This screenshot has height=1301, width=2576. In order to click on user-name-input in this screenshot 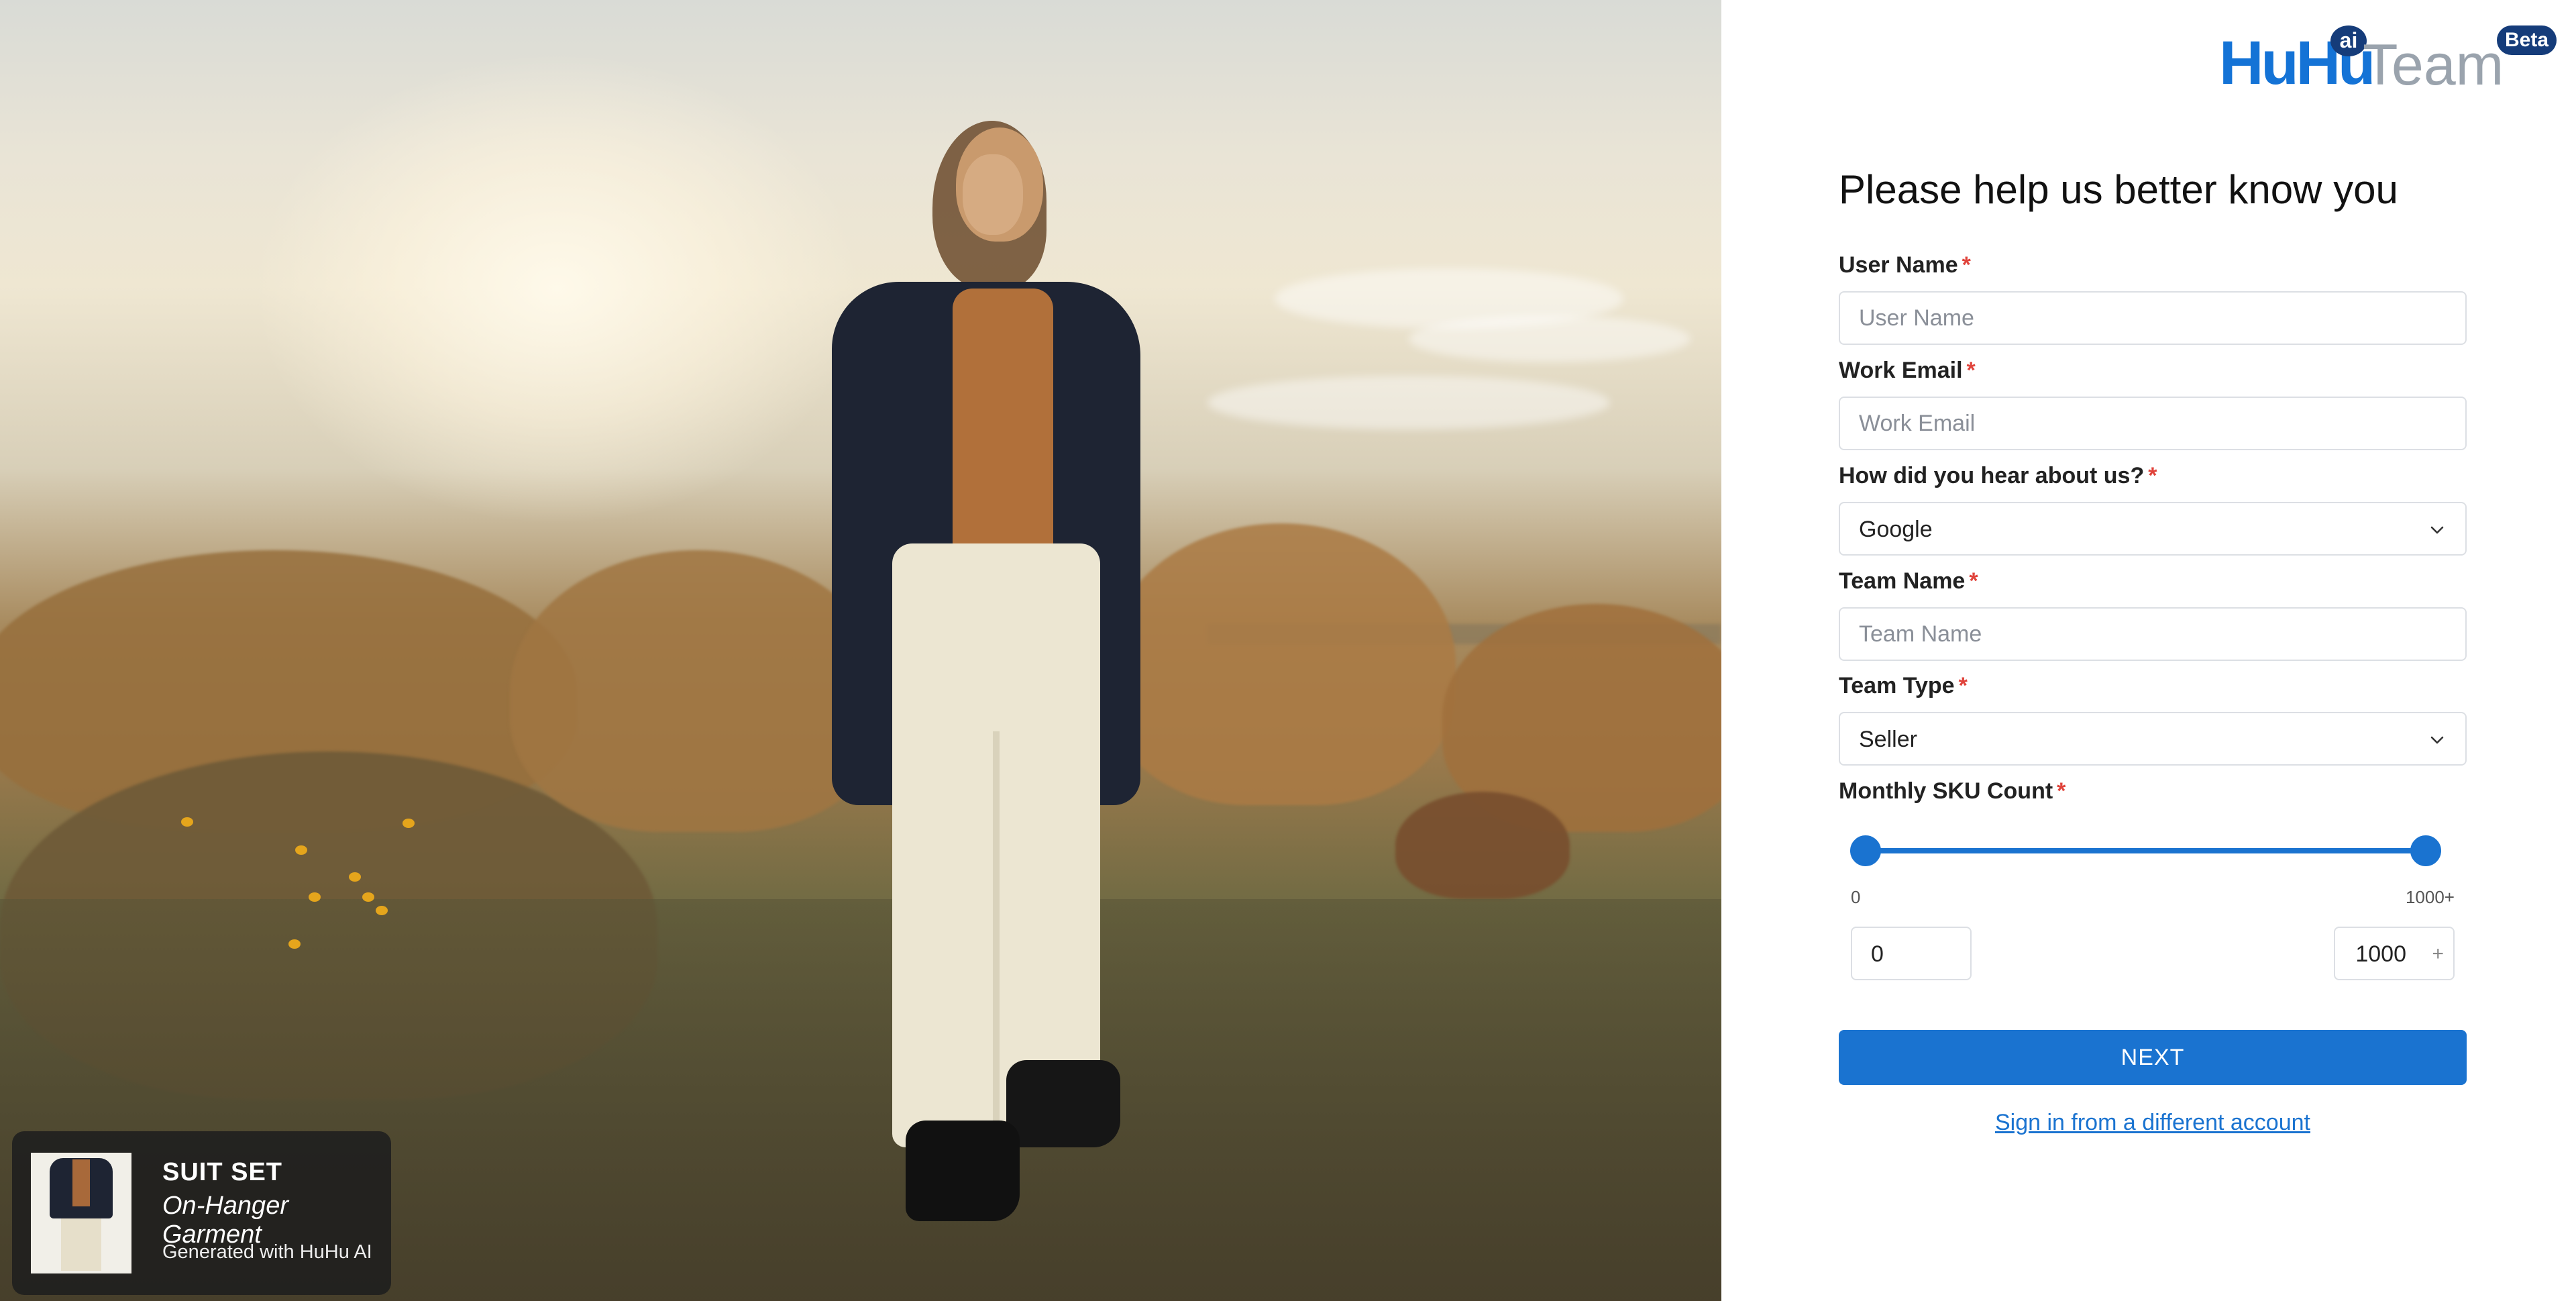, I will do `click(2153, 318)`.